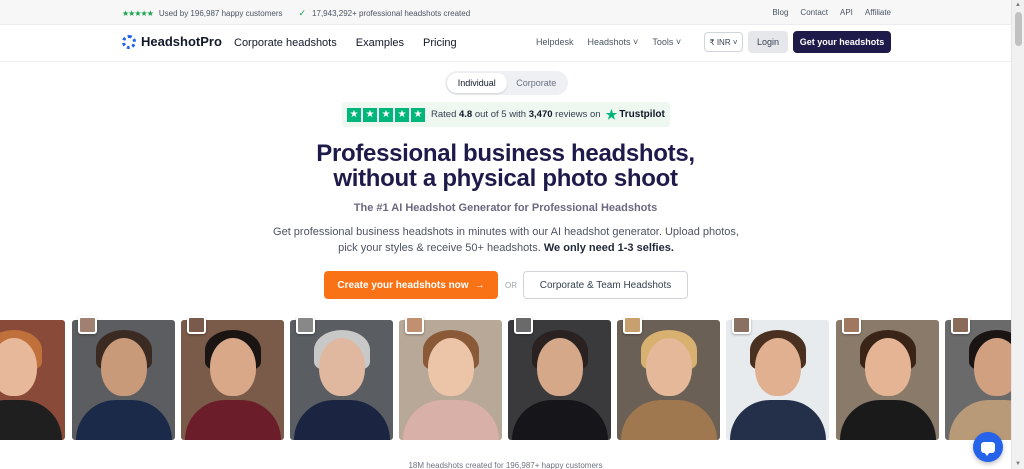 Image resolution: width=1024 pixels, height=469 pixels. I want to click on trustpilot-logo: ★ Trustpilot, so click(635, 115).